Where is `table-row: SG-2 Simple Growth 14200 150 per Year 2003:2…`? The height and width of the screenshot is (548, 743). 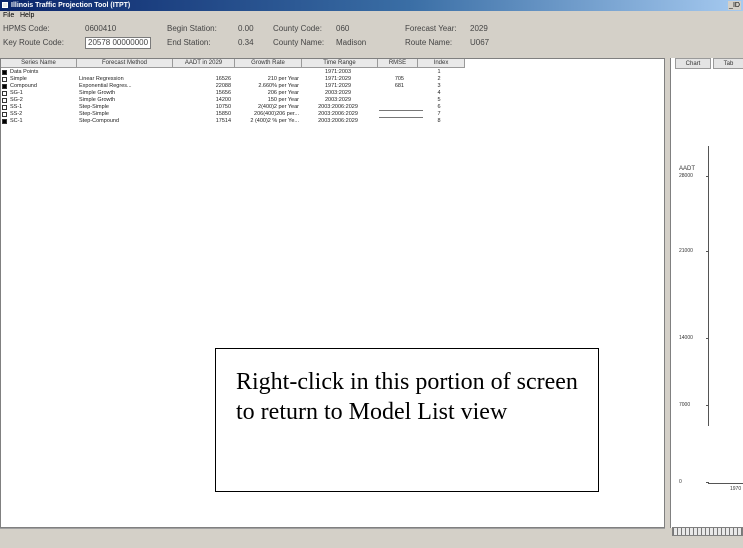 table-row: SG-2 Simple Growth 14200 150 per Year 2003:2… is located at coordinates (332, 100).